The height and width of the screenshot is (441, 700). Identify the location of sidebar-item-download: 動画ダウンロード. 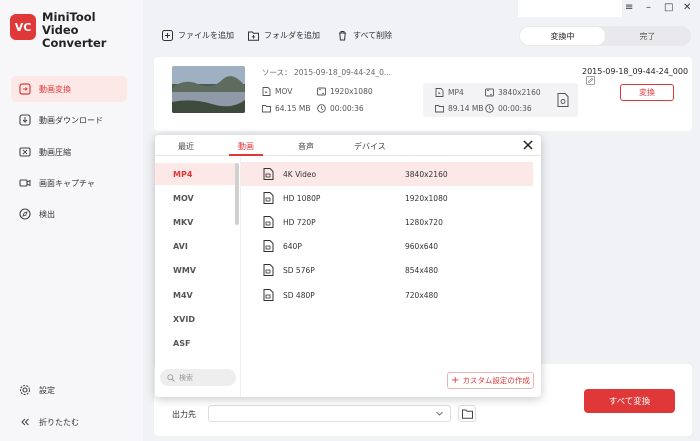
(69, 120).